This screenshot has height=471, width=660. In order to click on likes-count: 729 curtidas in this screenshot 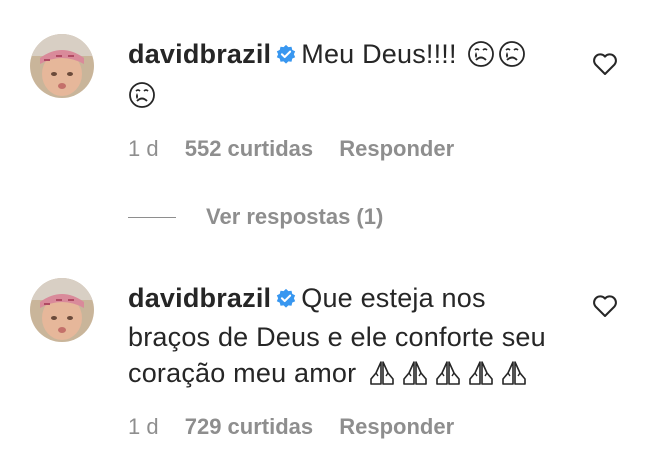, I will do `click(249, 426)`.